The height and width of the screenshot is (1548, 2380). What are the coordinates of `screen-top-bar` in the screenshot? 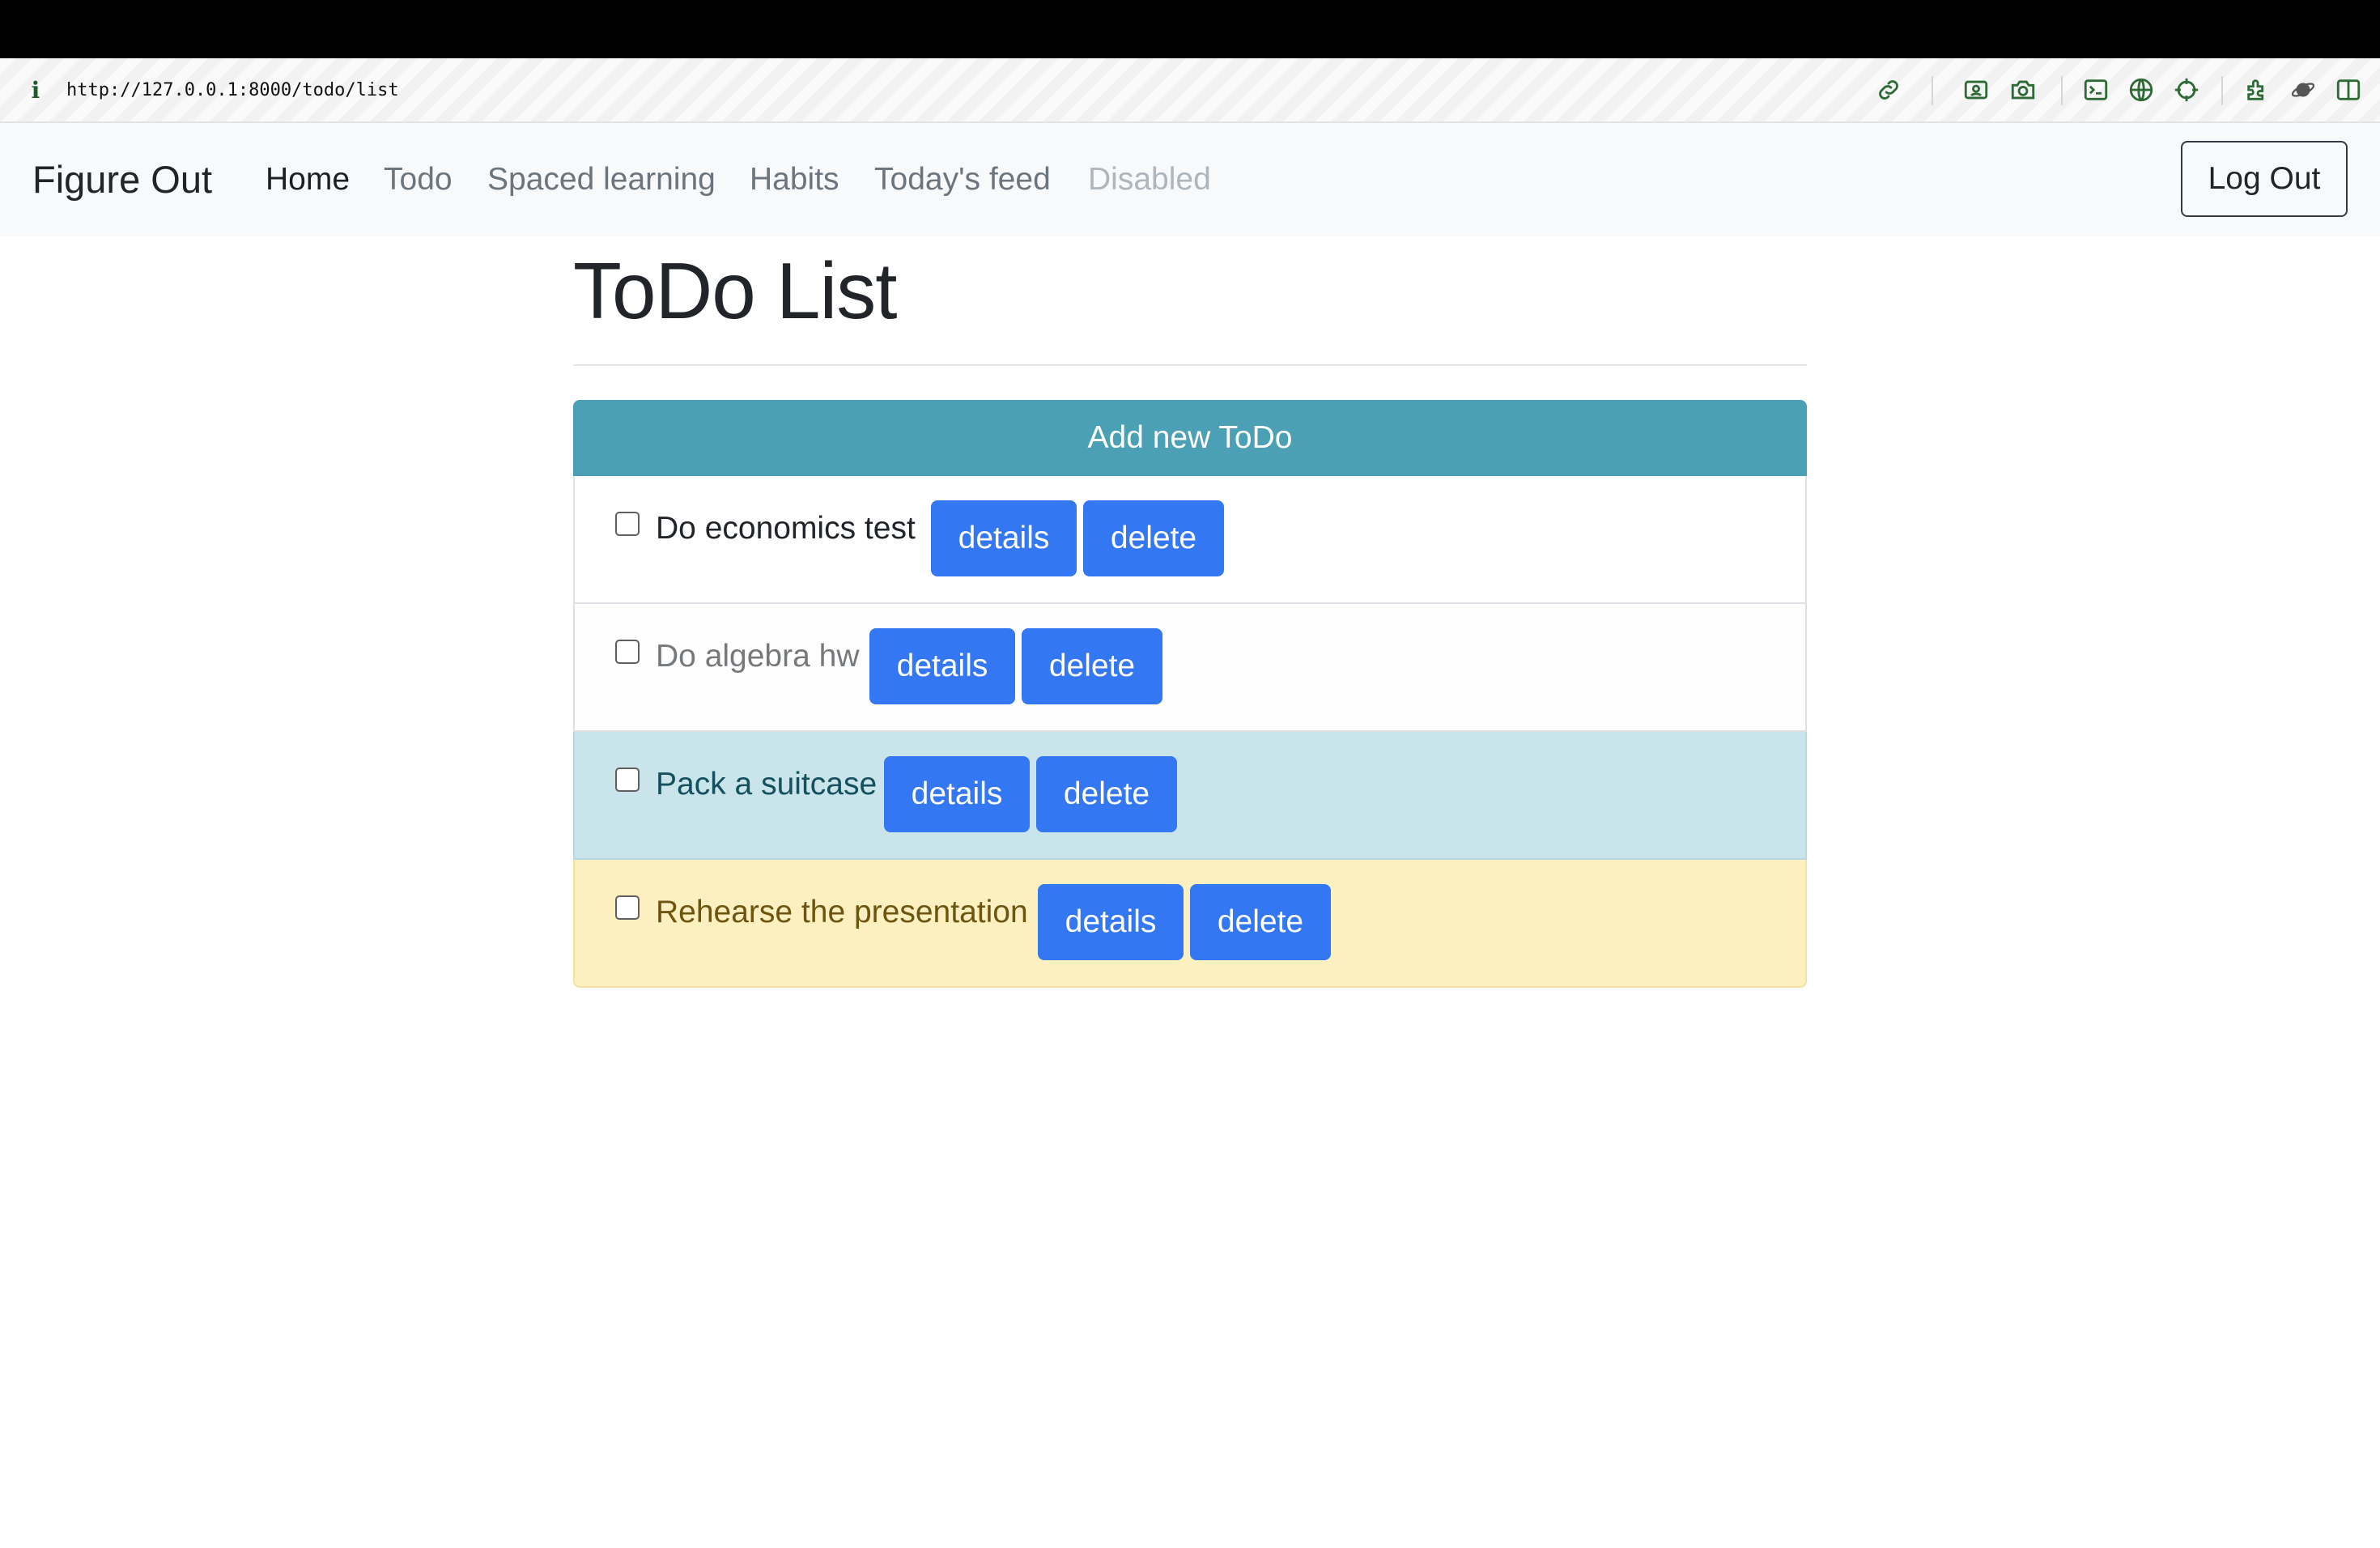 It's located at (1190, 29).